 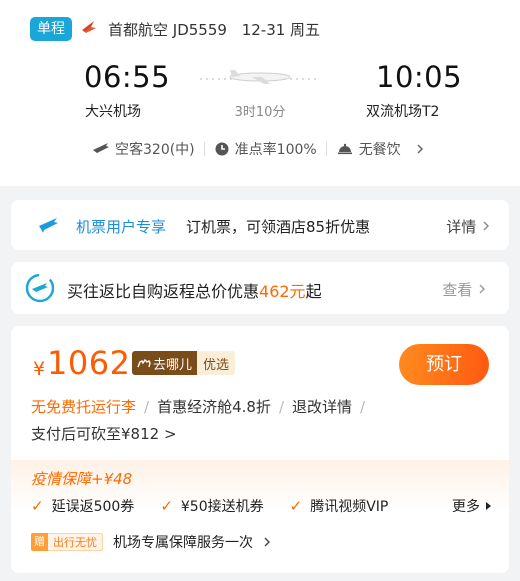 I want to click on benefit-label: ¥50接送机券, so click(x=222, y=507).